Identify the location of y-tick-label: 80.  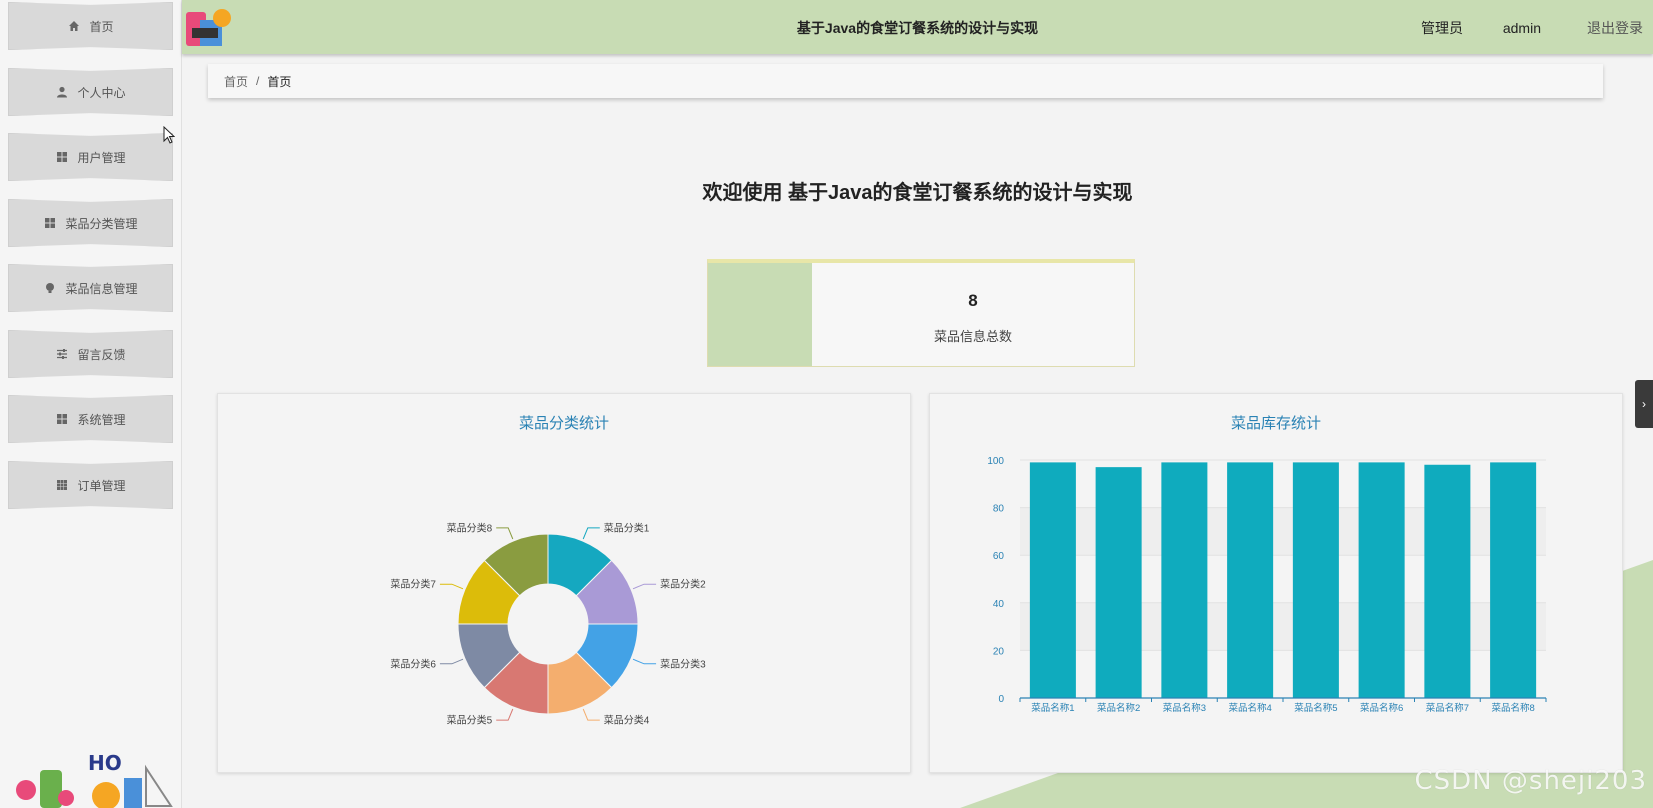
(999, 509).